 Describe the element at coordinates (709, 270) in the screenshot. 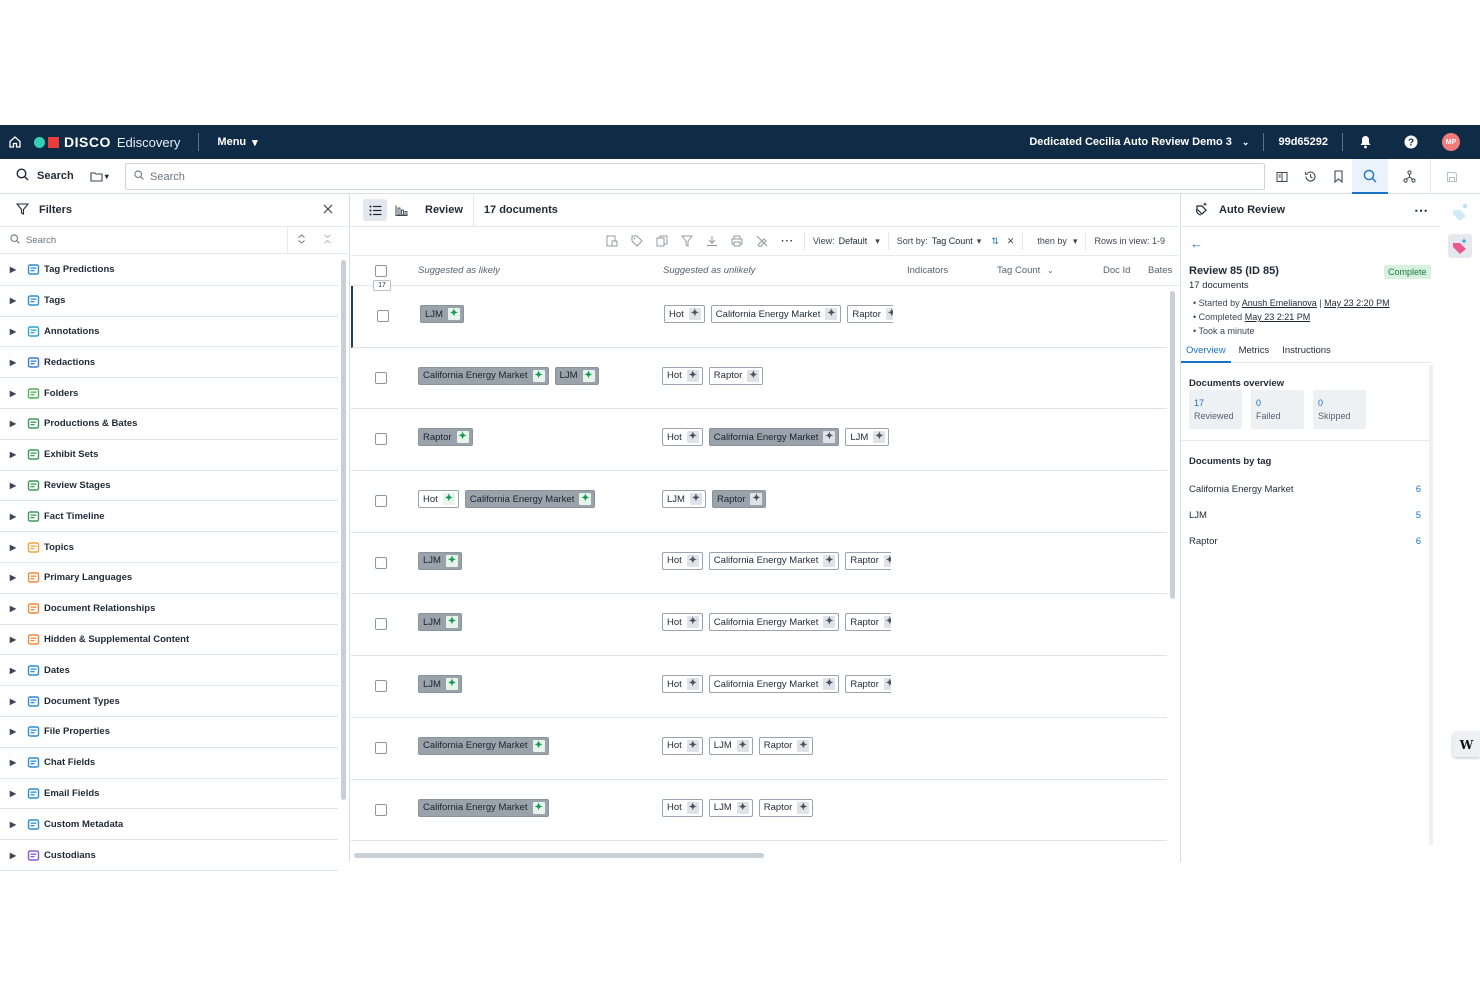

I see `column-suggested-unlikely: Suggested as unlikely` at that location.